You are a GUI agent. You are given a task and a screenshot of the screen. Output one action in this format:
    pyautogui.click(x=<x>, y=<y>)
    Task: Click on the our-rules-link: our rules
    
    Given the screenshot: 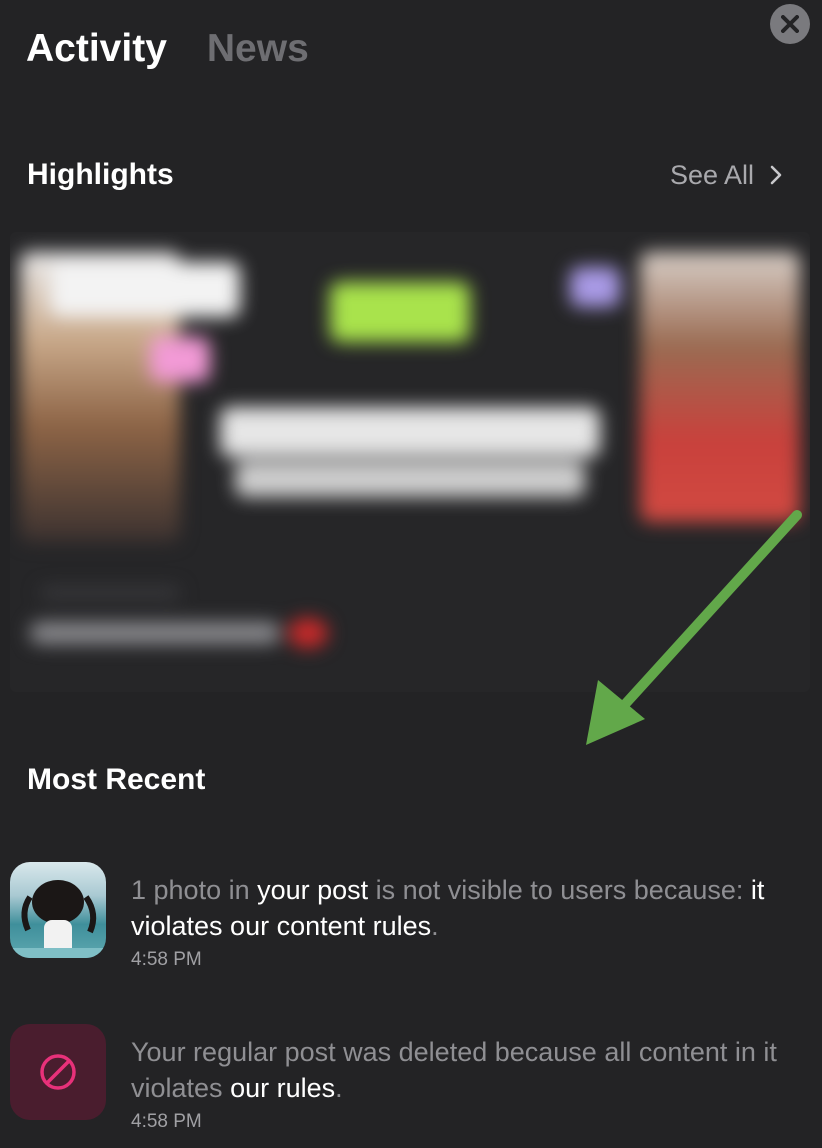 What is the action you would take?
    pyautogui.click(x=282, y=1088)
    